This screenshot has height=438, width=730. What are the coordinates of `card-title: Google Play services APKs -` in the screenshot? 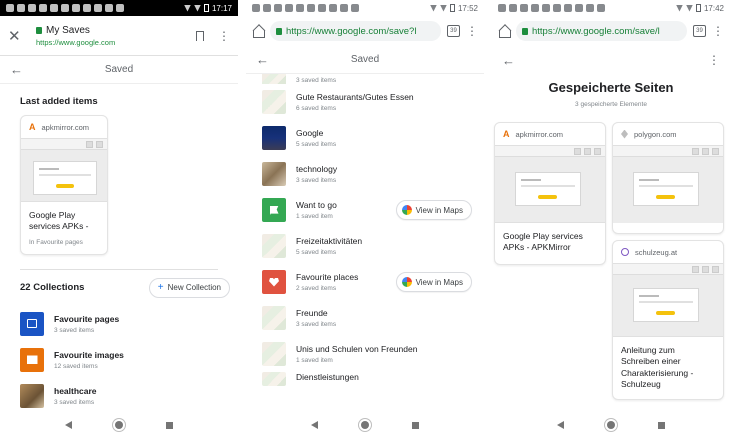 It's located at (59, 221).